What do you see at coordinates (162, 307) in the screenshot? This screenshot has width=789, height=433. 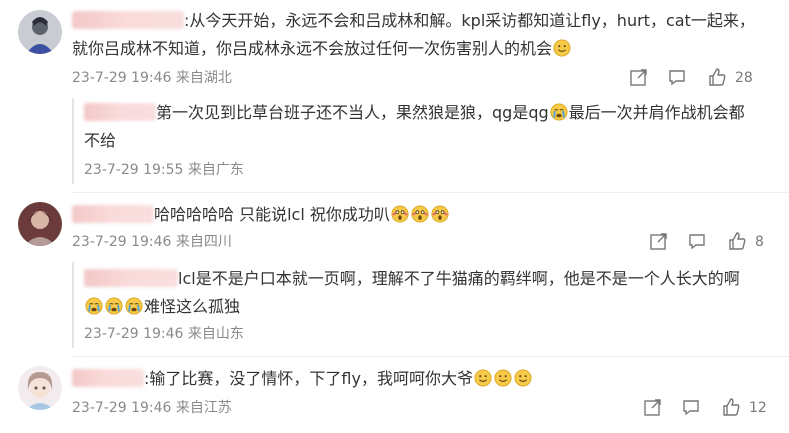 I see `reply-text: 难怪这么孤独` at bounding box center [162, 307].